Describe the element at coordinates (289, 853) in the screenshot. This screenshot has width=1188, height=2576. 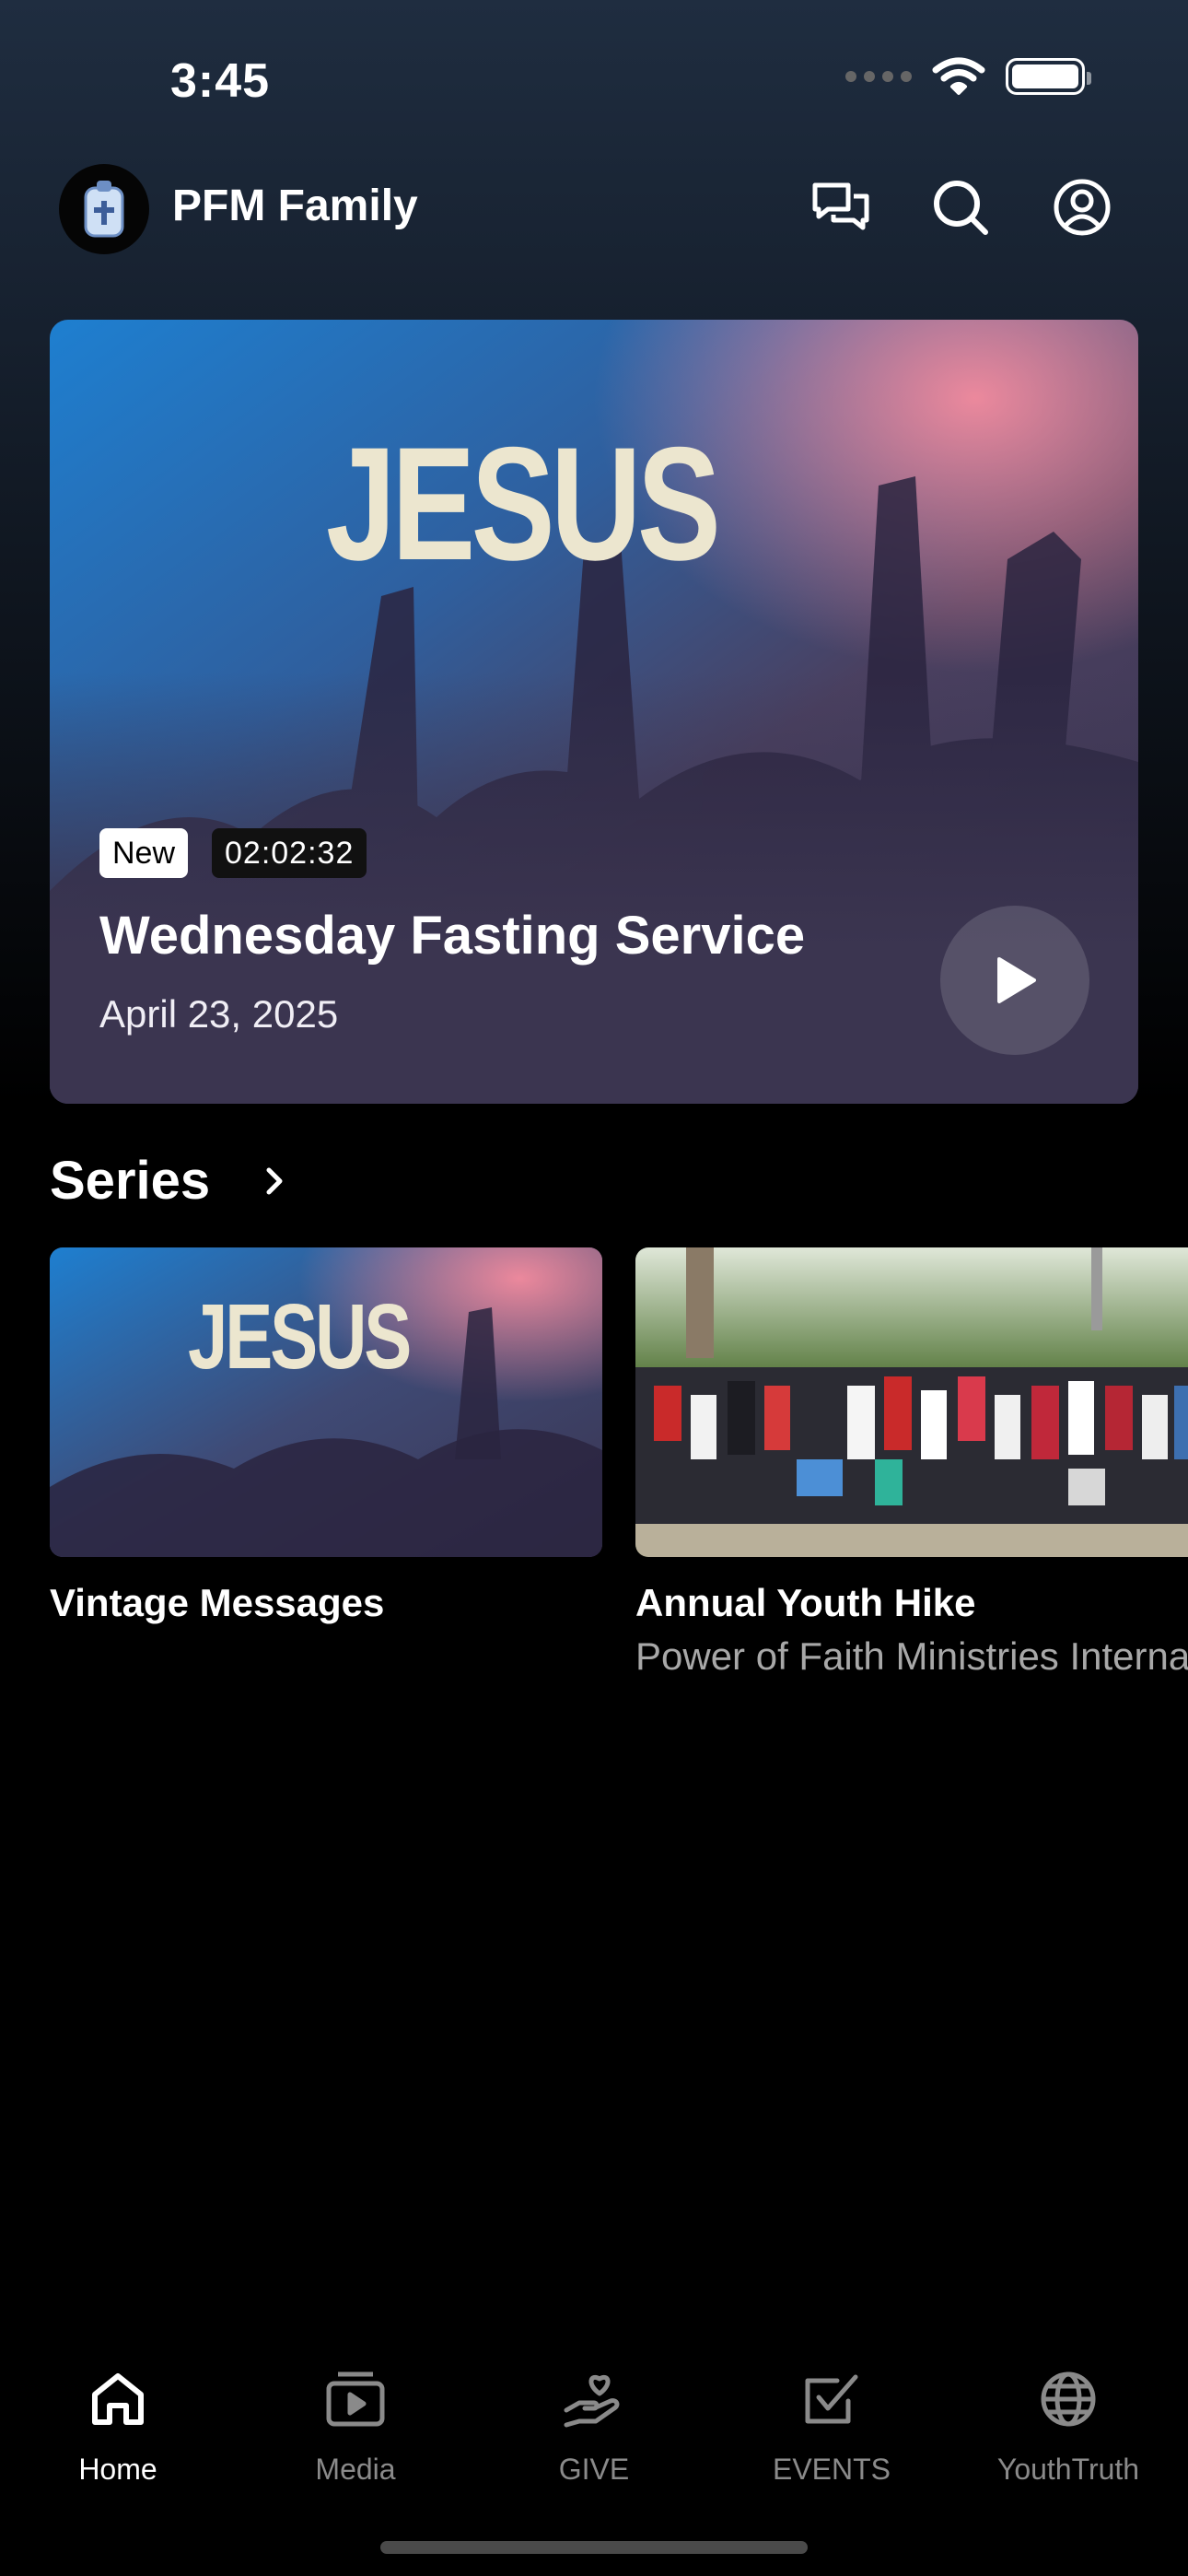
I see `duration-badge: 02:02:32` at that location.